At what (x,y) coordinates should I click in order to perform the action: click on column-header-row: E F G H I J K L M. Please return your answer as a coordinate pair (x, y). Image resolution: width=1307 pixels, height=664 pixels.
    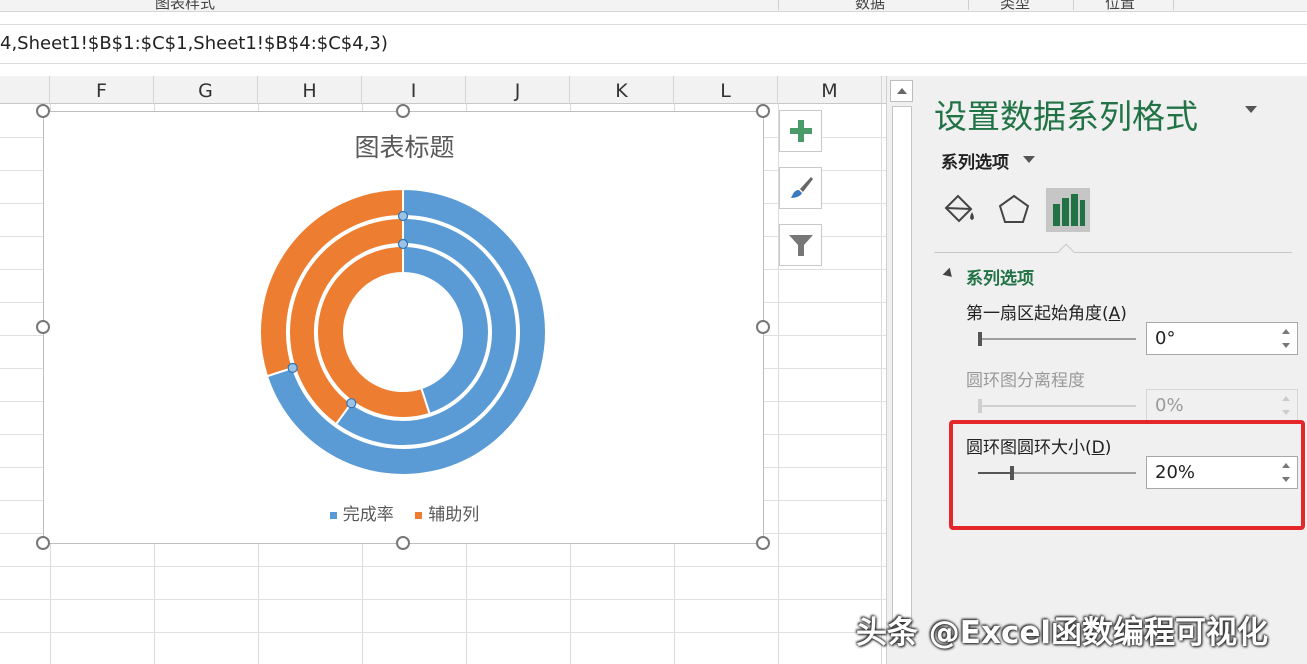
    Looking at the image, I should click on (443, 90).